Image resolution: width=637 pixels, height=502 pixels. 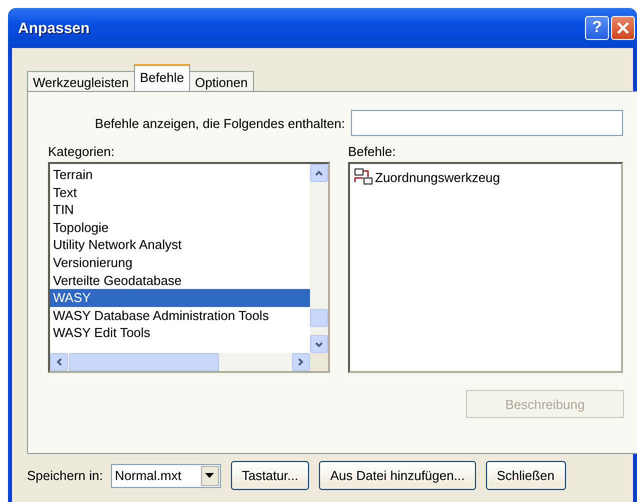 I want to click on tab: Optionen, so click(x=221, y=81).